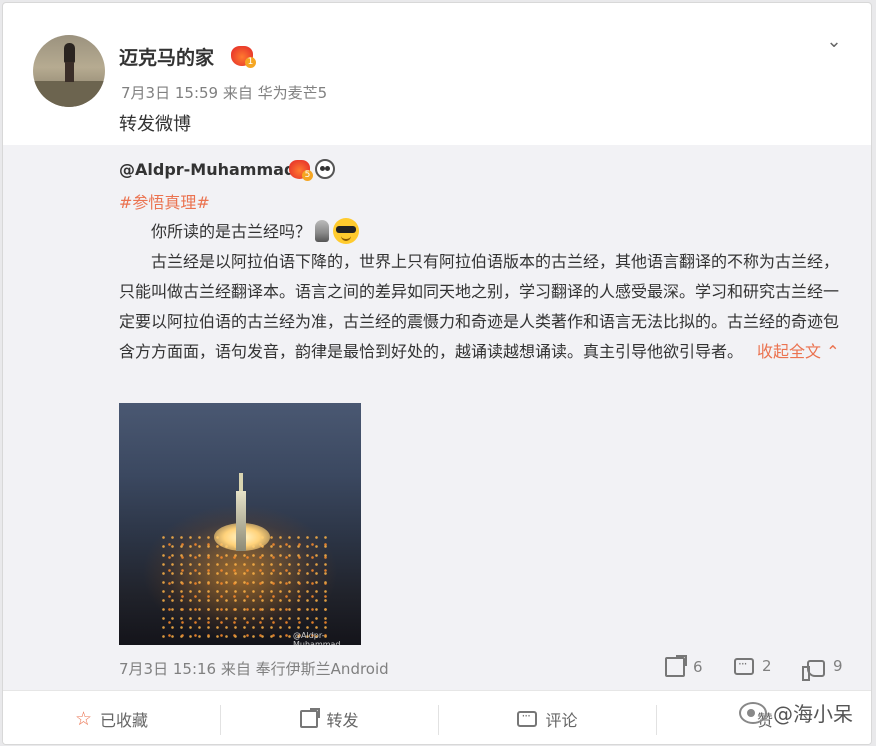 This screenshot has width=876, height=746. What do you see at coordinates (83, 719) in the screenshot?
I see `star-icon: ☆` at bounding box center [83, 719].